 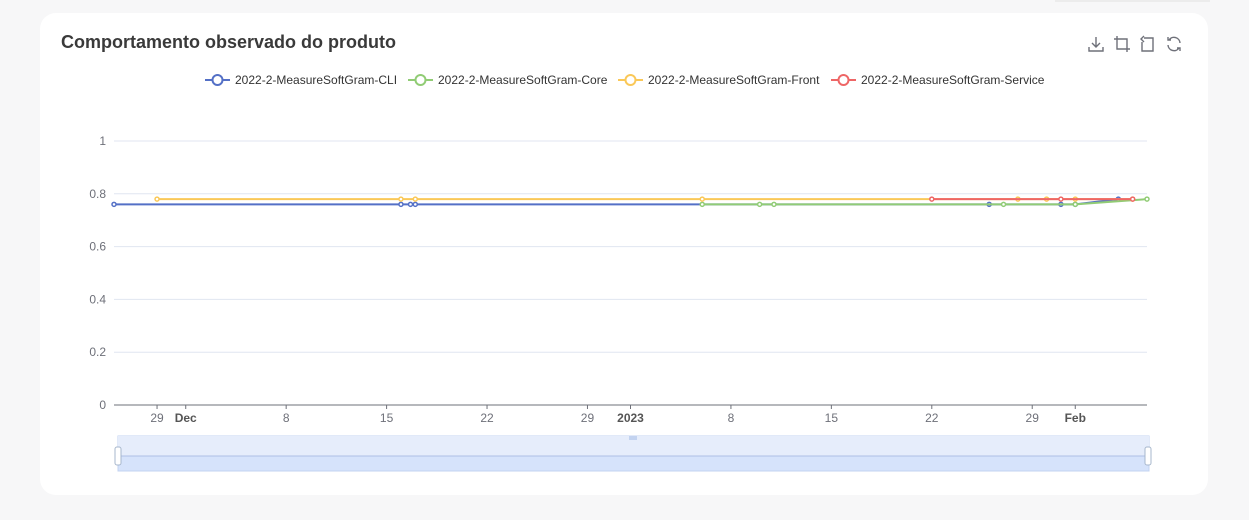 I want to click on legend-item: 2022-2-MeasureSoftGram-Core, so click(x=523, y=80).